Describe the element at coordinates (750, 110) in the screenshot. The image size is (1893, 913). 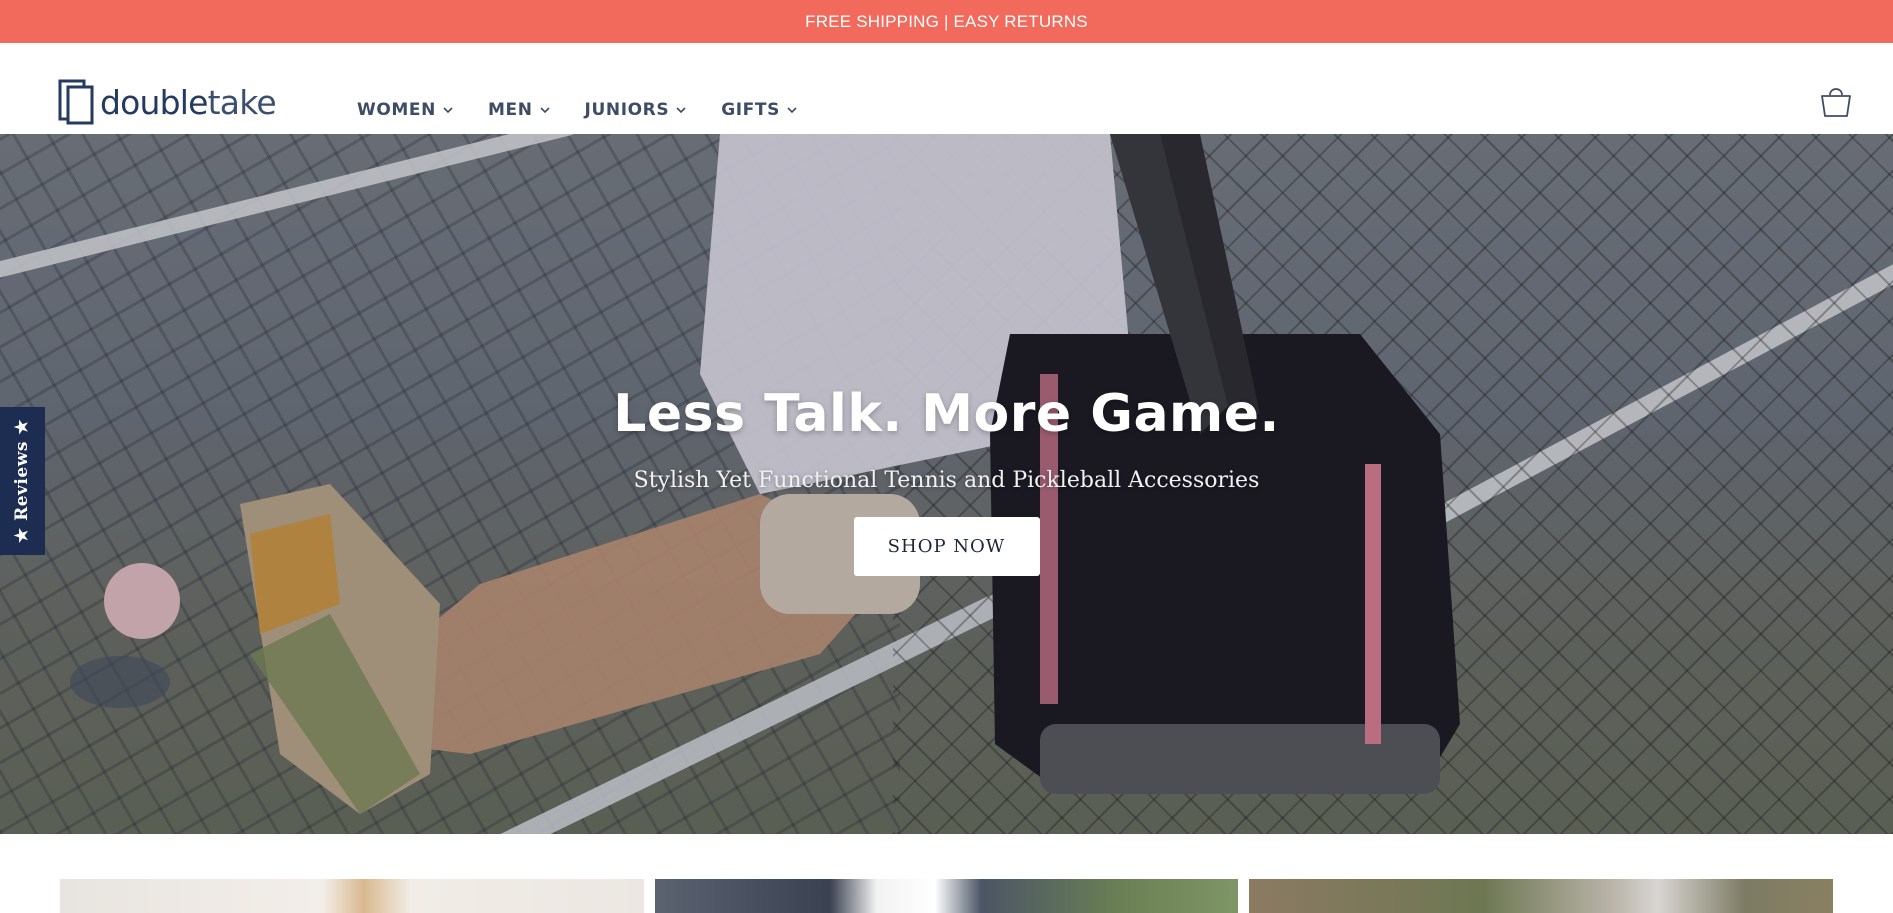
I see `nav-label-gifts: GIFTS` at that location.